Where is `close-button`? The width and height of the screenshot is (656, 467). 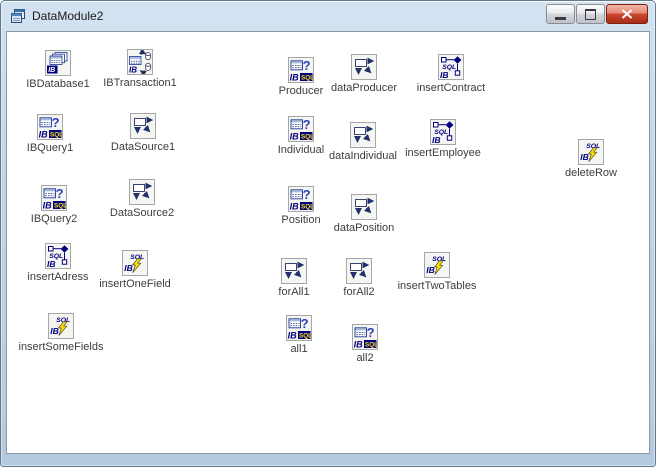
close-button is located at coordinates (627, 14).